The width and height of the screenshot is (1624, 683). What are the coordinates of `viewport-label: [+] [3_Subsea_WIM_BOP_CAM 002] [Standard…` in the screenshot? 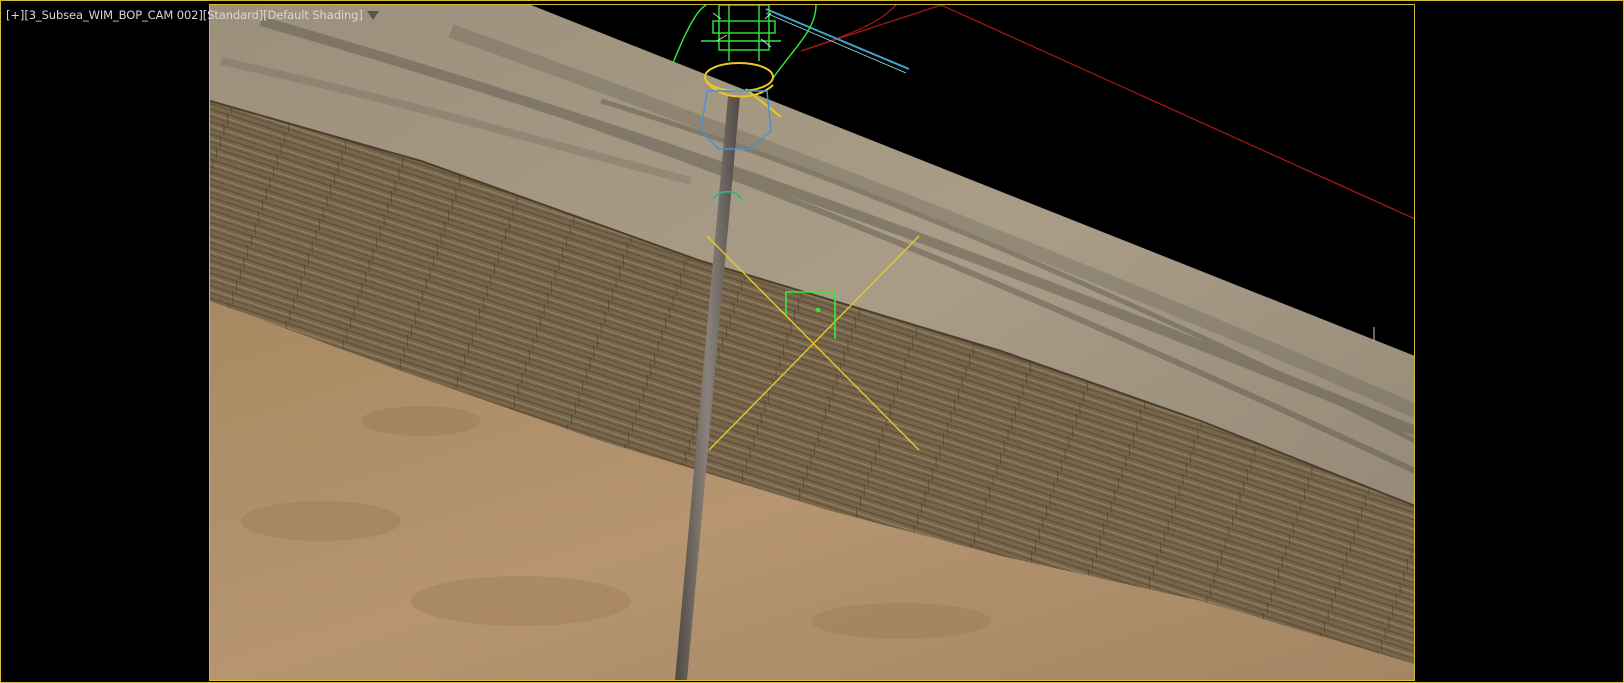 It's located at (192, 15).